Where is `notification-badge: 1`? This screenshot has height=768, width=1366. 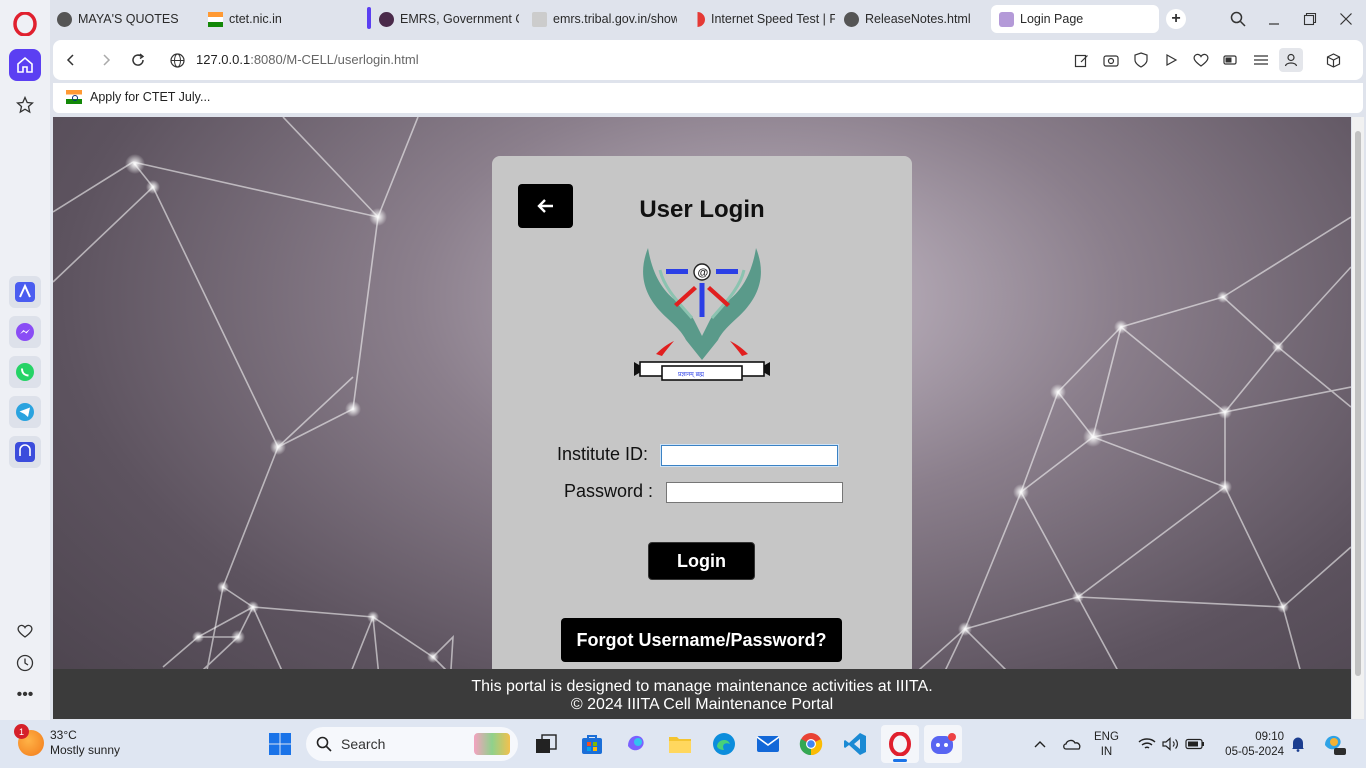
notification-badge: 1 is located at coordinates (21, 731).